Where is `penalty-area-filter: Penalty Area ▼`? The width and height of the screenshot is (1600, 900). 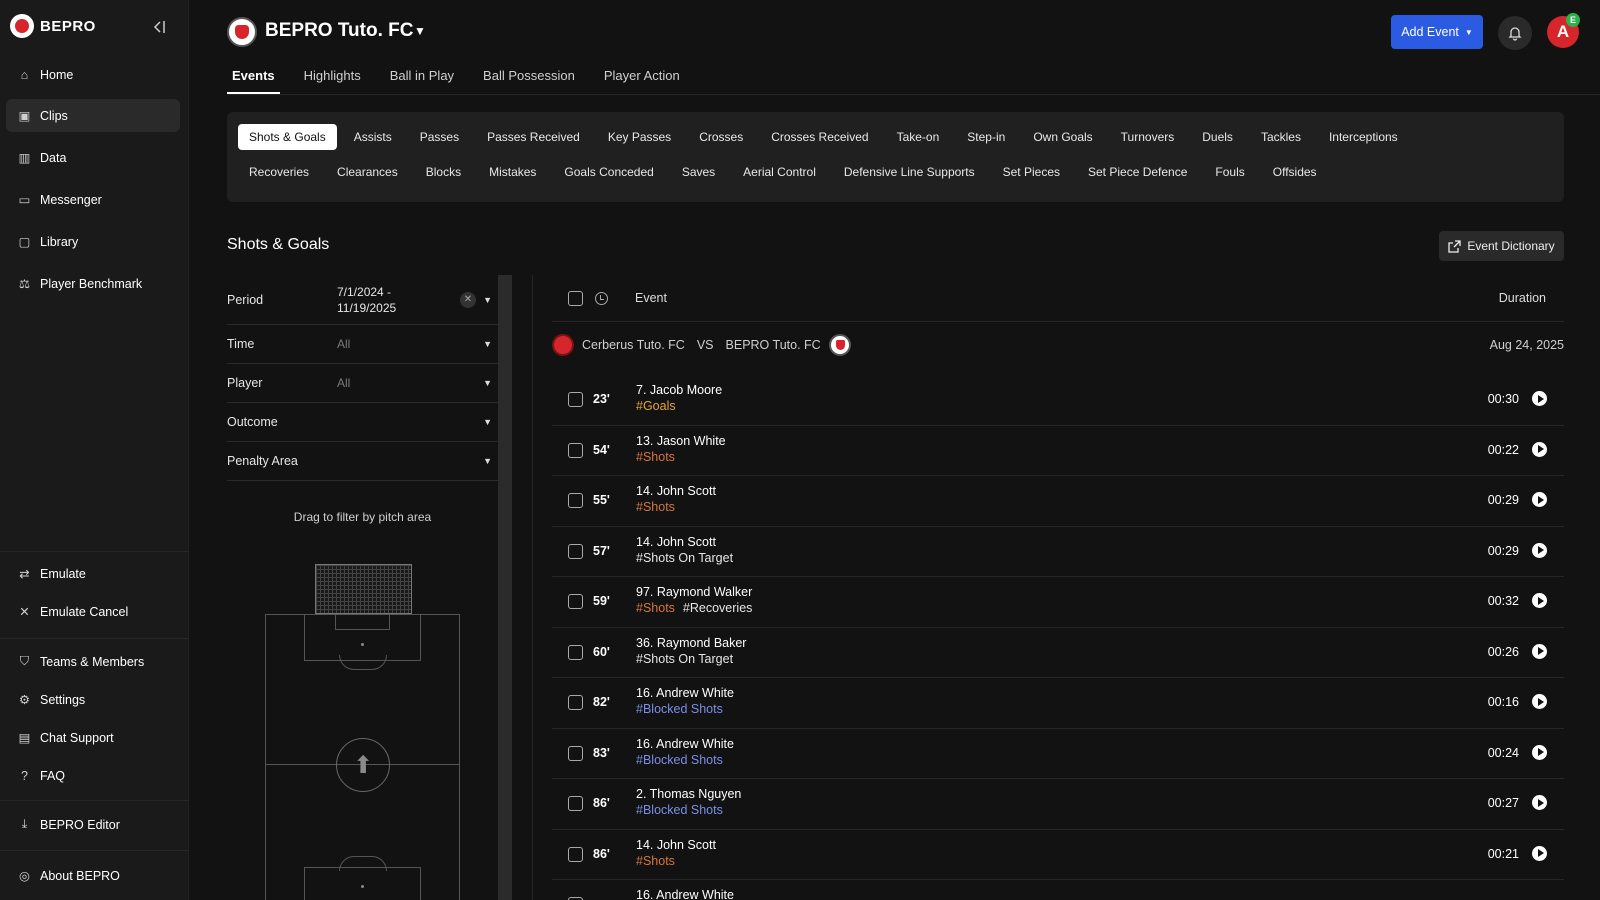 penalty-area-filter: Penalty Area ▼ is located at coordinates (362, 461).